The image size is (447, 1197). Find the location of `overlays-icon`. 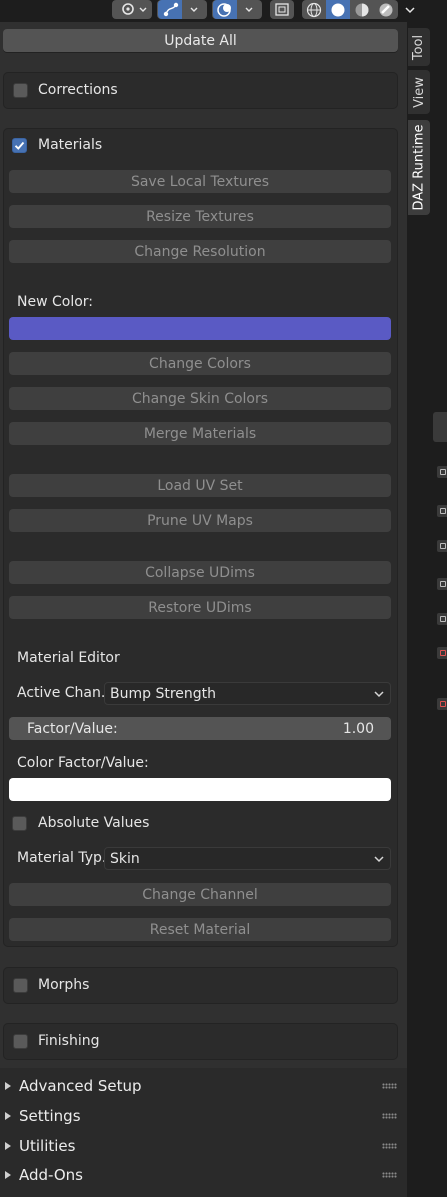

overlays-icon is located at coordinates (180, 9).